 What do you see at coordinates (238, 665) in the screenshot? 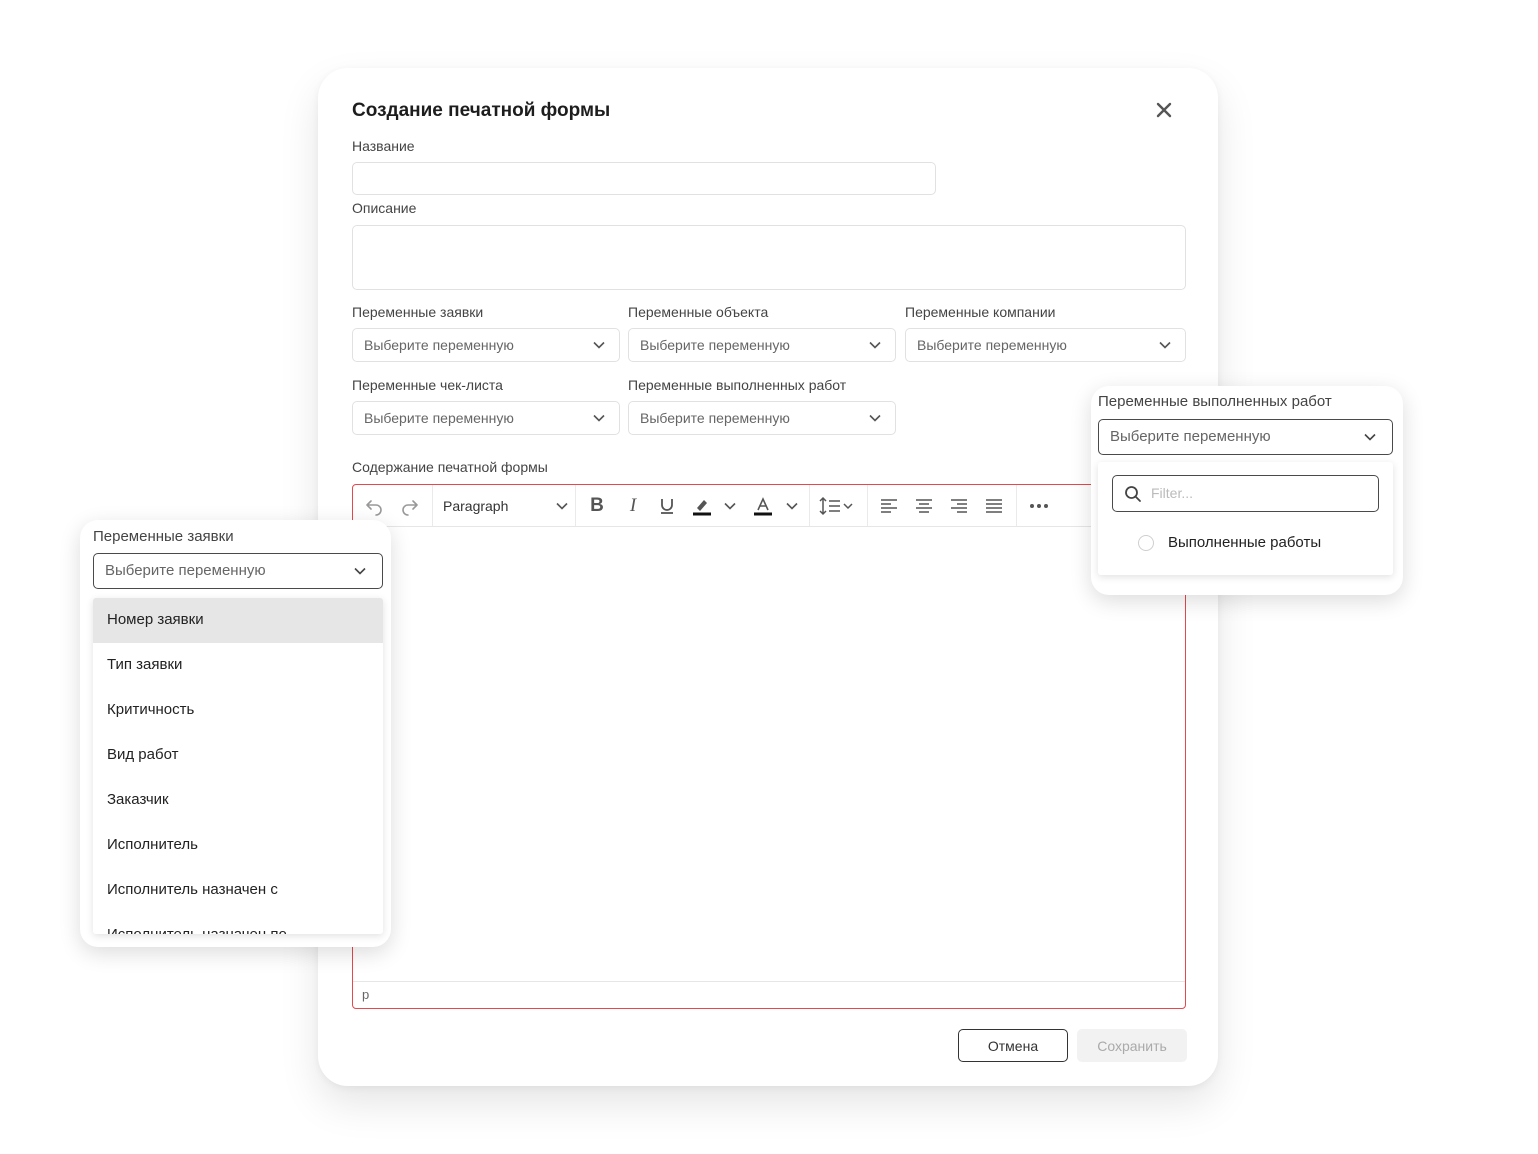
I see `list-item: Тип заявки` at bounding box center [238, 665].